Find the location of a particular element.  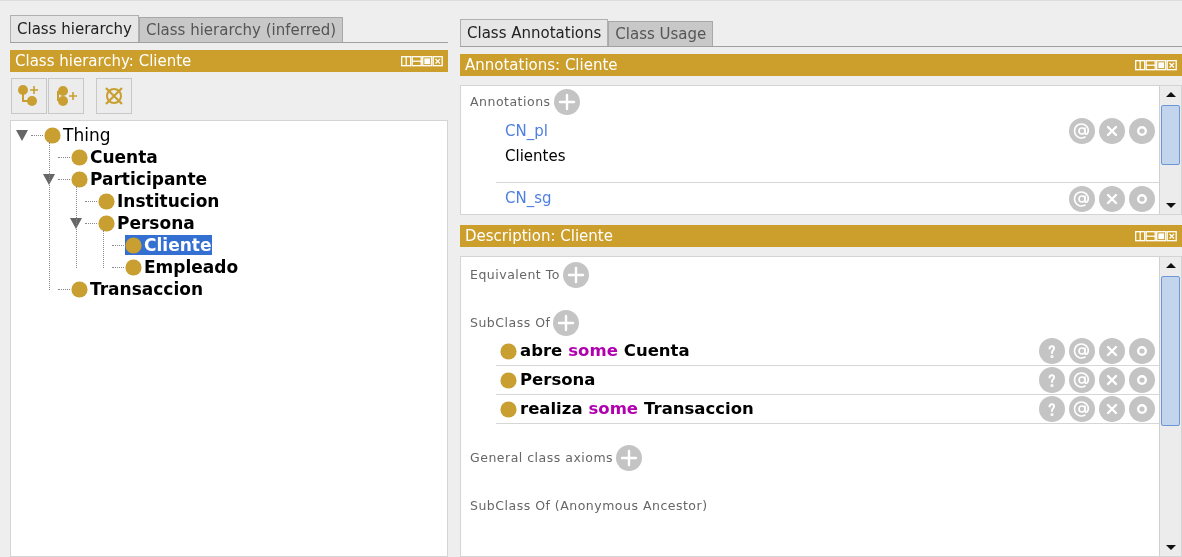

add-subclass-button is located at coordinates (29, 96).